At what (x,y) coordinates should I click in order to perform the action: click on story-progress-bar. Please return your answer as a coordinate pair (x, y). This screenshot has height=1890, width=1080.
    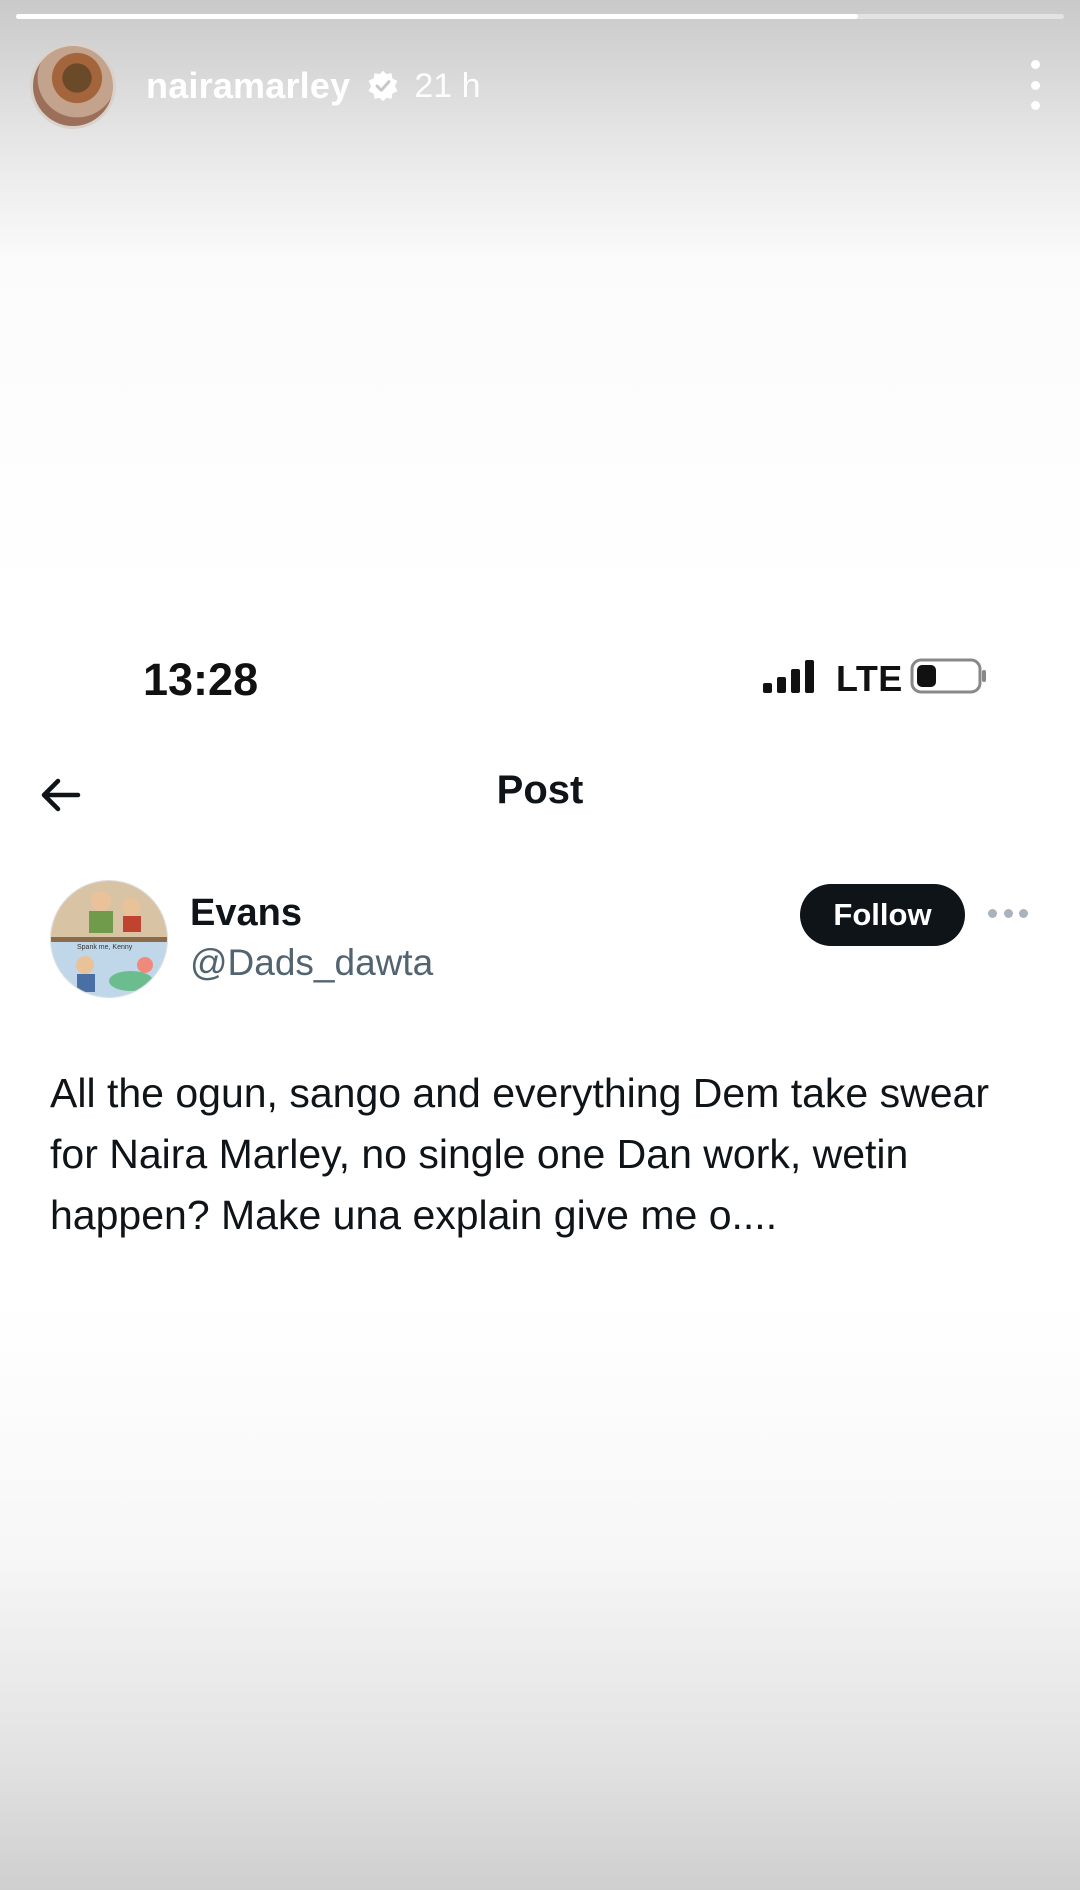
    Looking at the image, I should click on (540, 16).